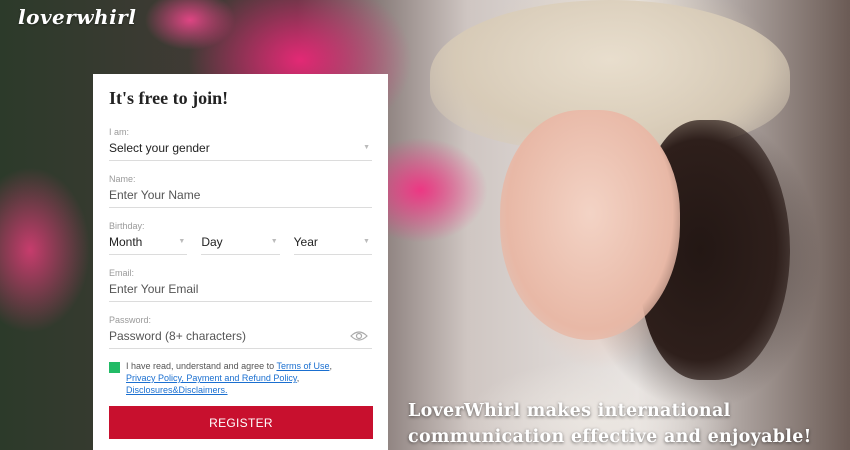 The height and width of the screenshot is (450, 850). What do you see at coordinates (119, 132) in the screenshot?
I see `gender-label: I am:` at bounding box center [119, 132].